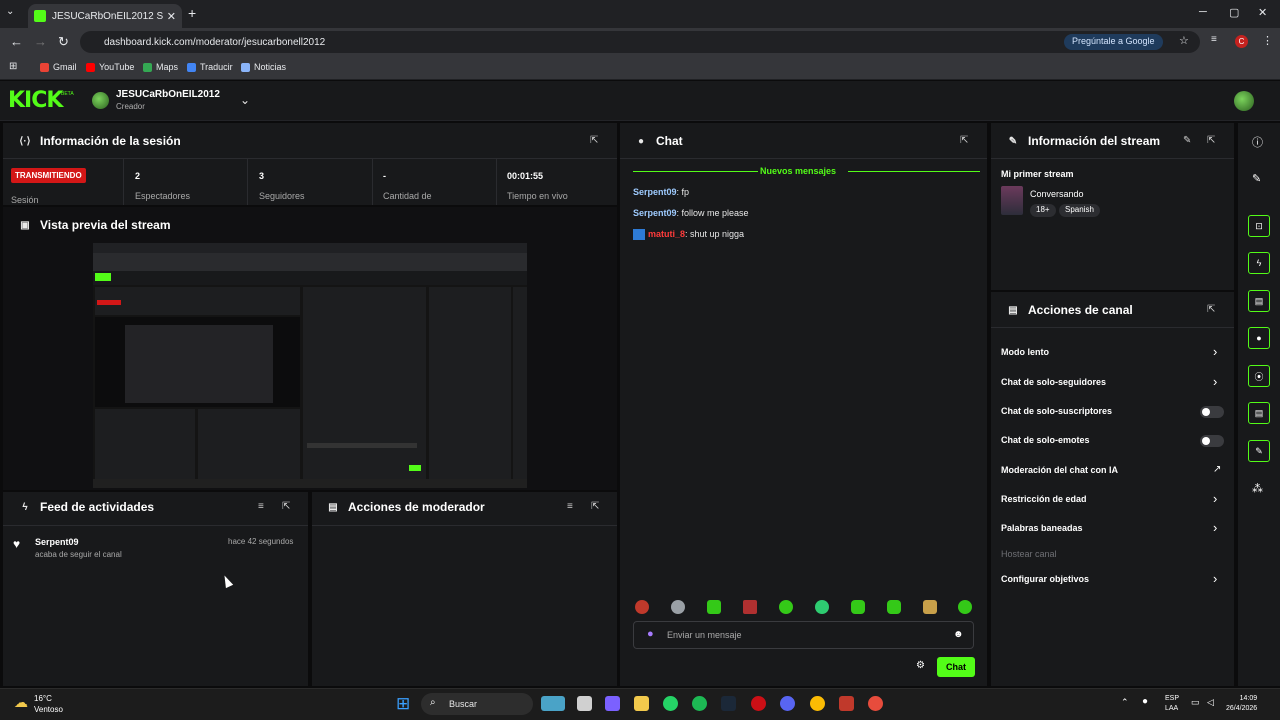  Describe the element at coordinates (641, 703) in the screenshot. I see `folder-icon` at that location.